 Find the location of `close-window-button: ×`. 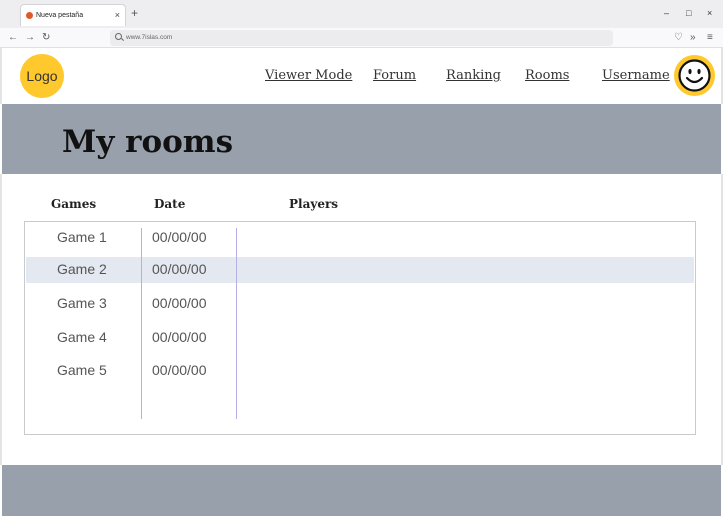

close-window-button: × is located at coordinates (709, 13).